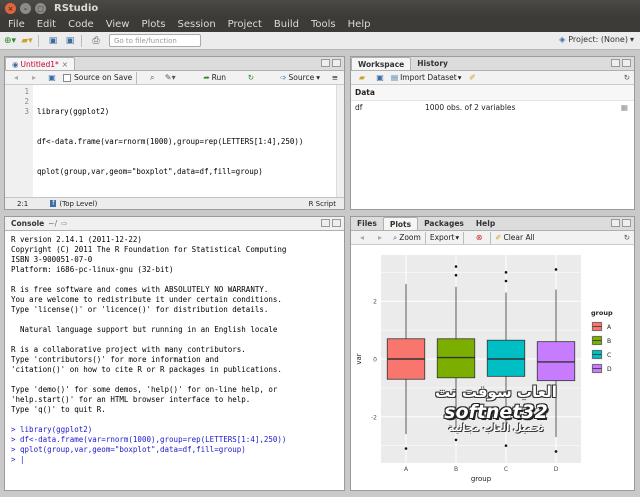 The height and width of the screenshot is (497, 640). Describe the element at coordinates (519, 237) in the screenshot. I see `clear-all-label: Clear All` at that location.